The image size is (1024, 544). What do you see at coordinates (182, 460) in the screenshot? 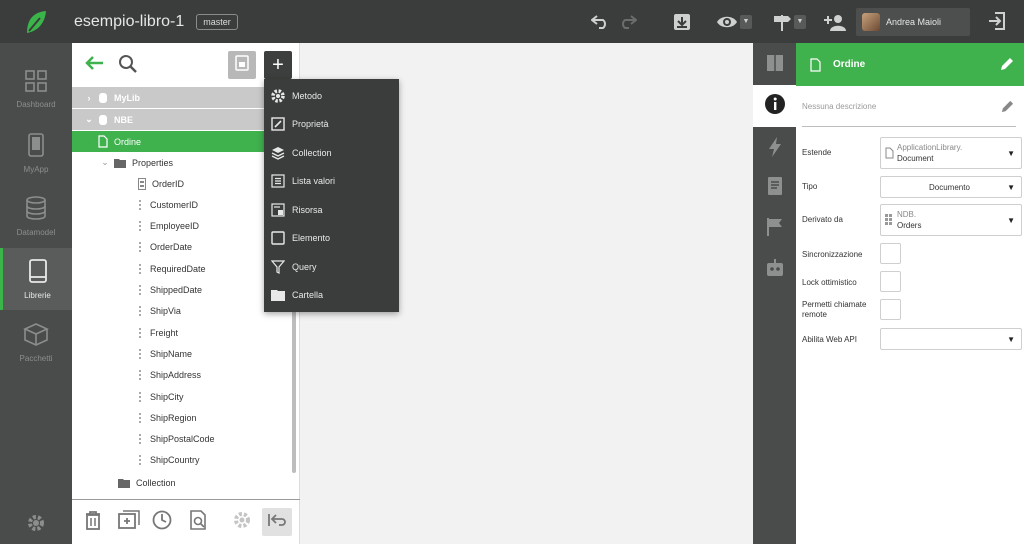
I see `tree-row-property: ShipCountry` at bounding box center [182, 460].